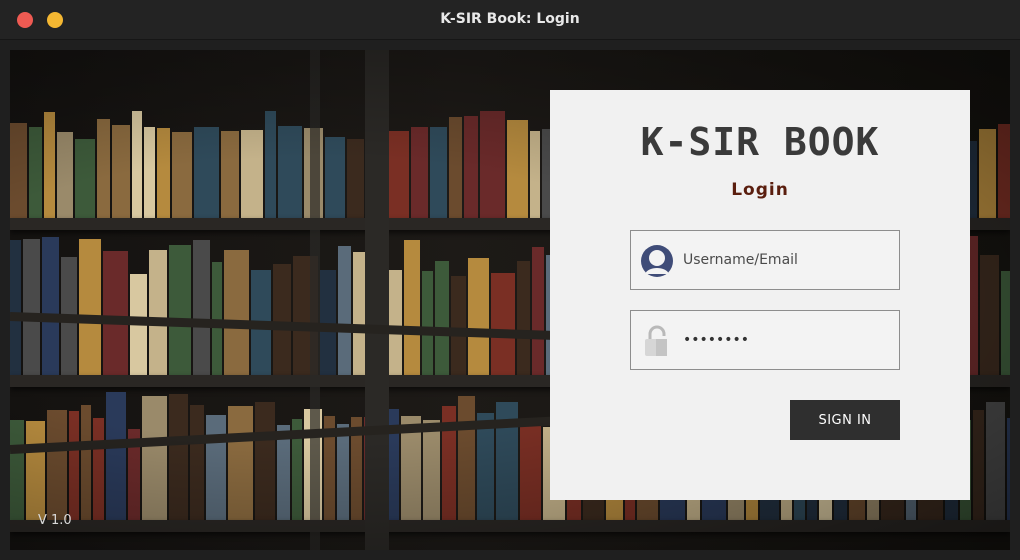  I want to click on title-bar: K-SIR Book: Login, so click(510, 20).